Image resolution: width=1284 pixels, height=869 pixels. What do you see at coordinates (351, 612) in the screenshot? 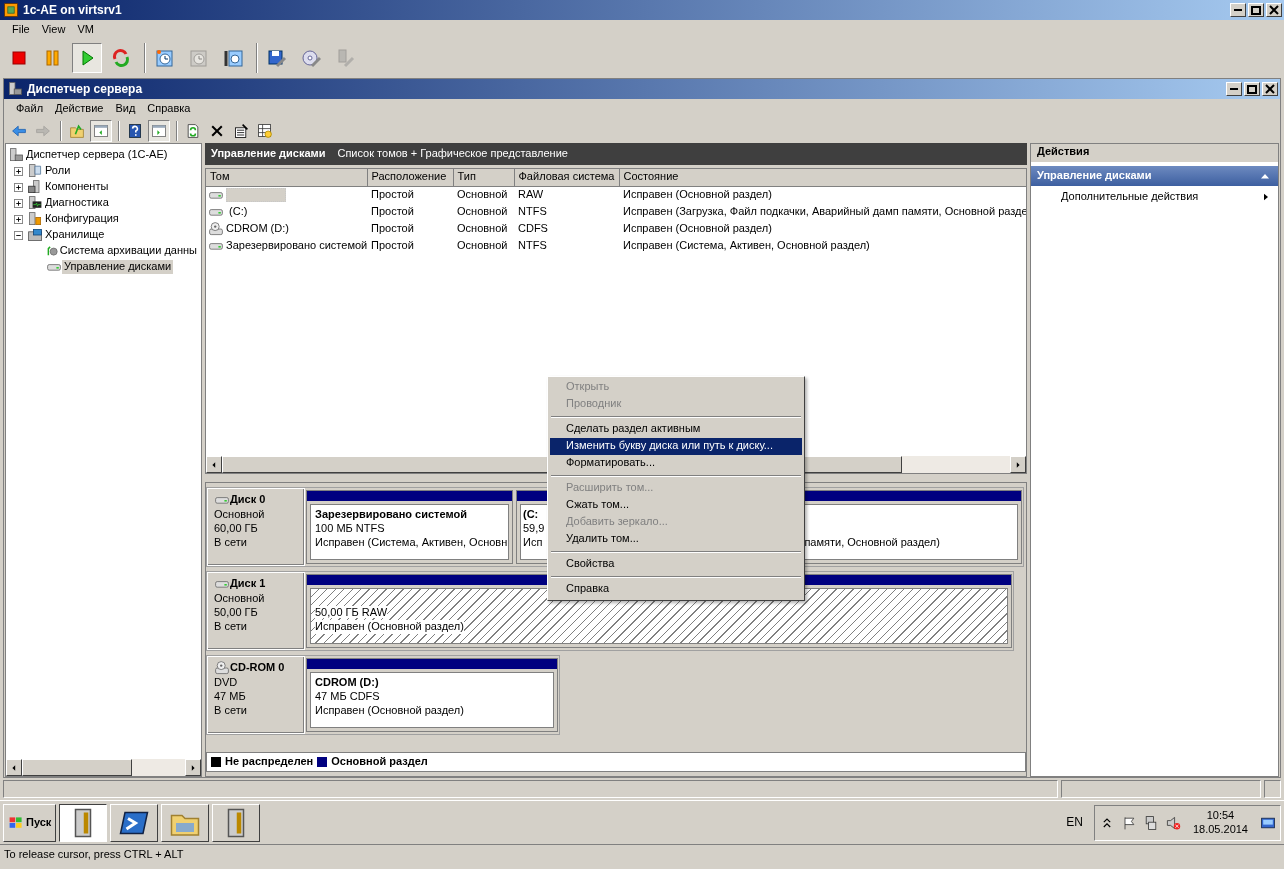
I see `partition-size: 50,00 ГБ RAW` at bounding box center [351, 612].